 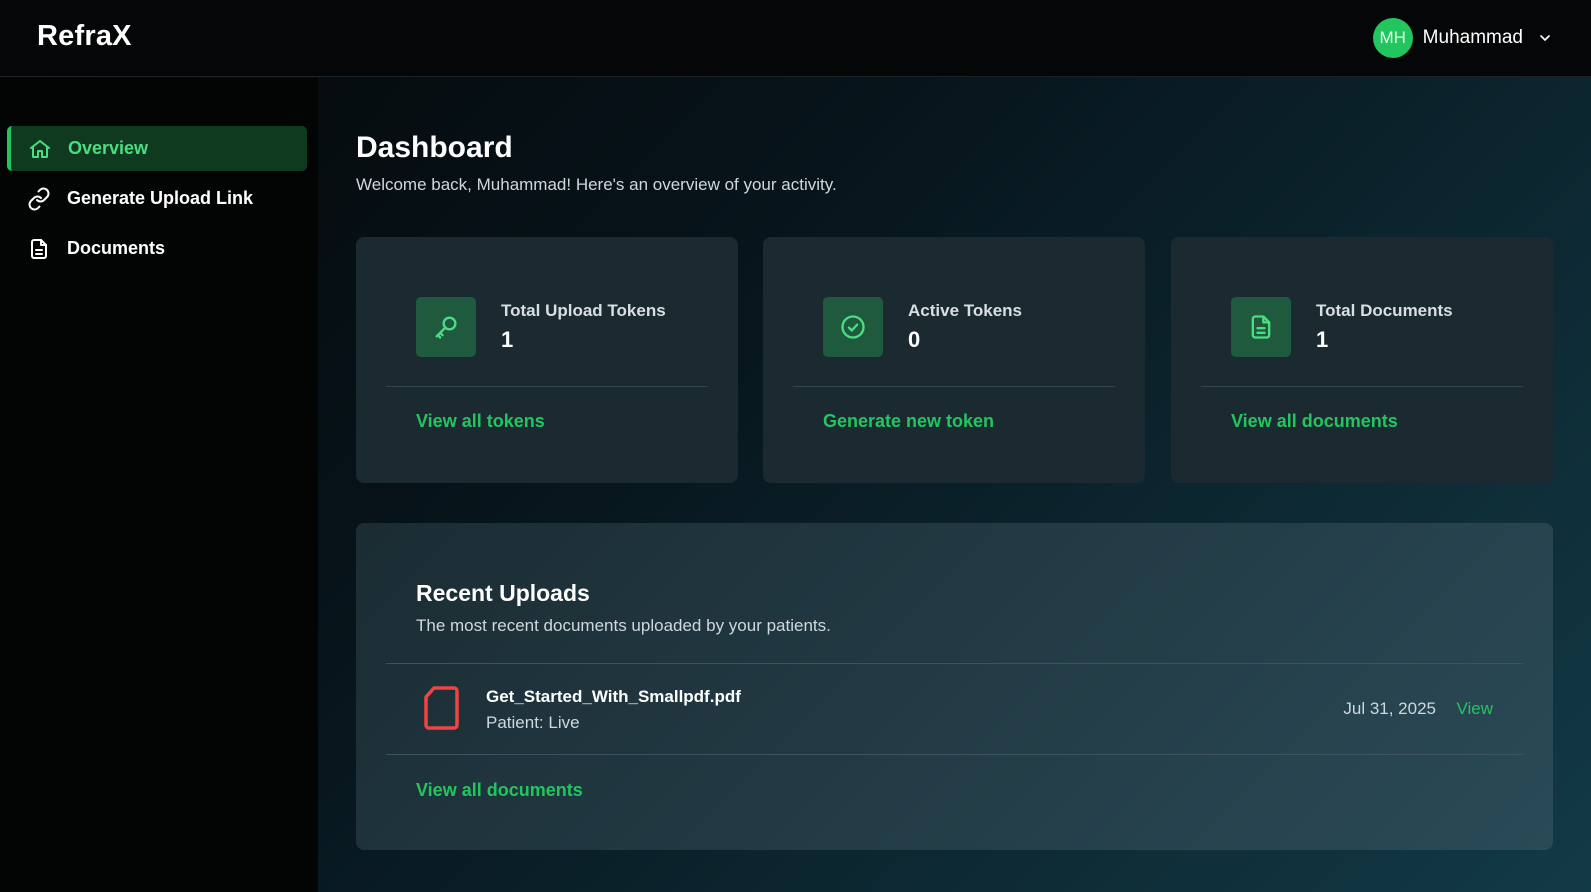 What do you see at coordinates (795, 38) in the screenshot?
I see `top-header: RefraX MH Muhammad` at bounding box center [795, 38].